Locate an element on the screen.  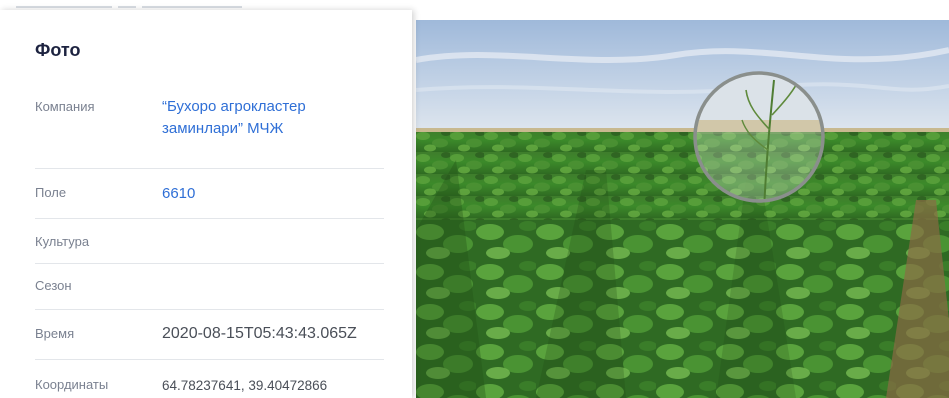
info-row-time: Время 2020-08-15T05:43:43.065Z is located at coordinates (209, 335).